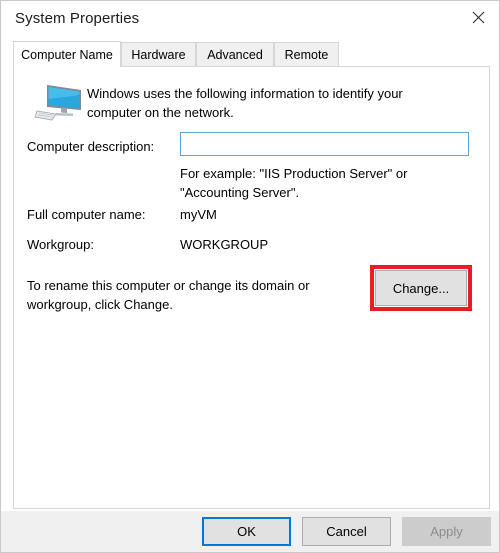 The image size is (500, 553). Describe the element at coordinates (346, 531) in the screenshot. I see `cancel-button: Cancel` at that location.